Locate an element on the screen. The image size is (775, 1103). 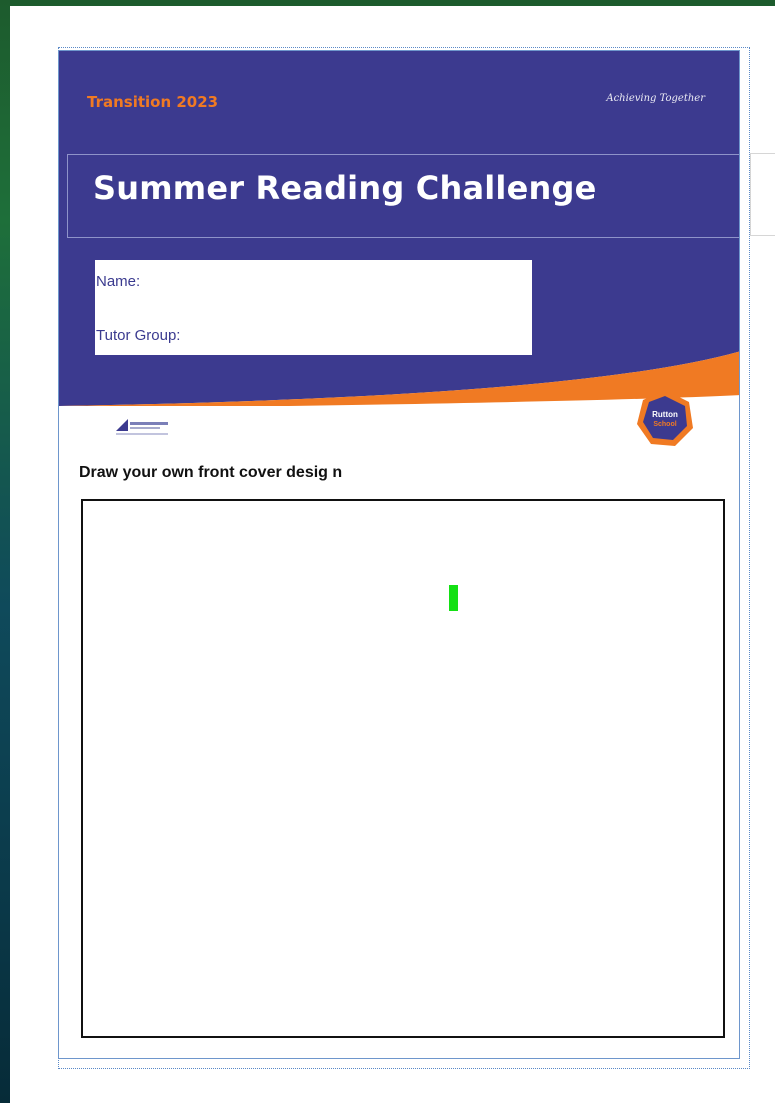
name-tutor-form-box: Name: Tutor Group: is located at coordinates (313, 307).